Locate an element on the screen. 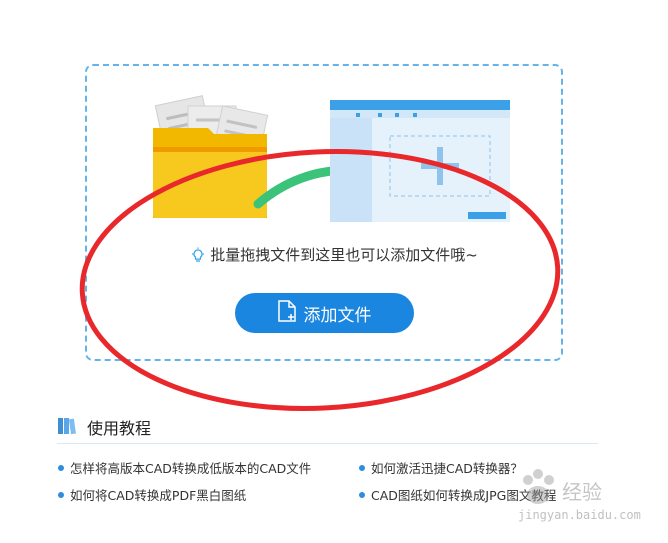 Image resolution: width=668 pixels, height=543 pixels. books-icon is located at coordinates (68, 428).